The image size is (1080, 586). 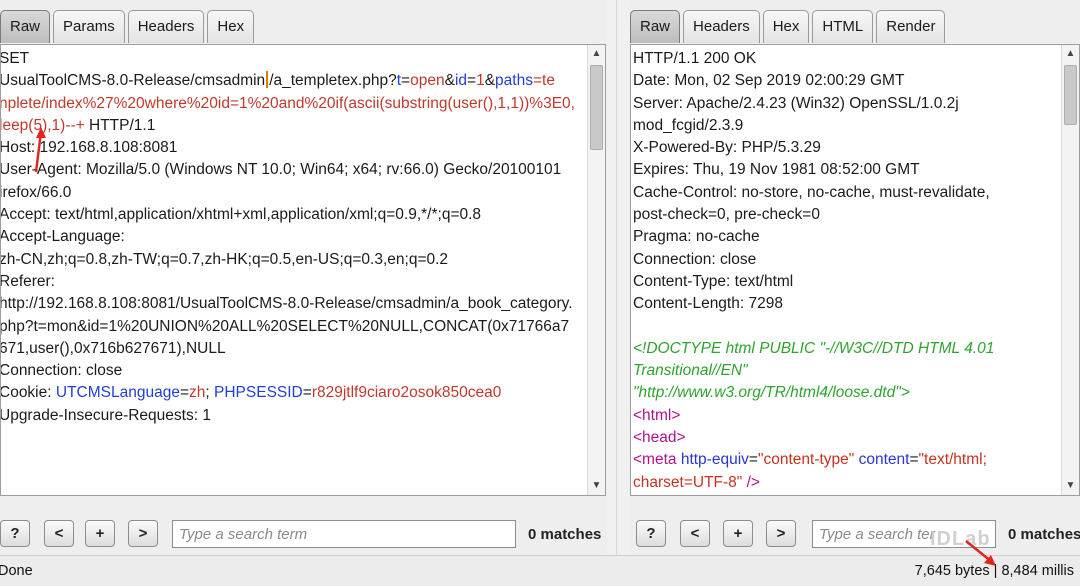 I want to click on response-line: "http://www.w3.org/TR/html4/loose.dtd">, so click(x=820, y=393).